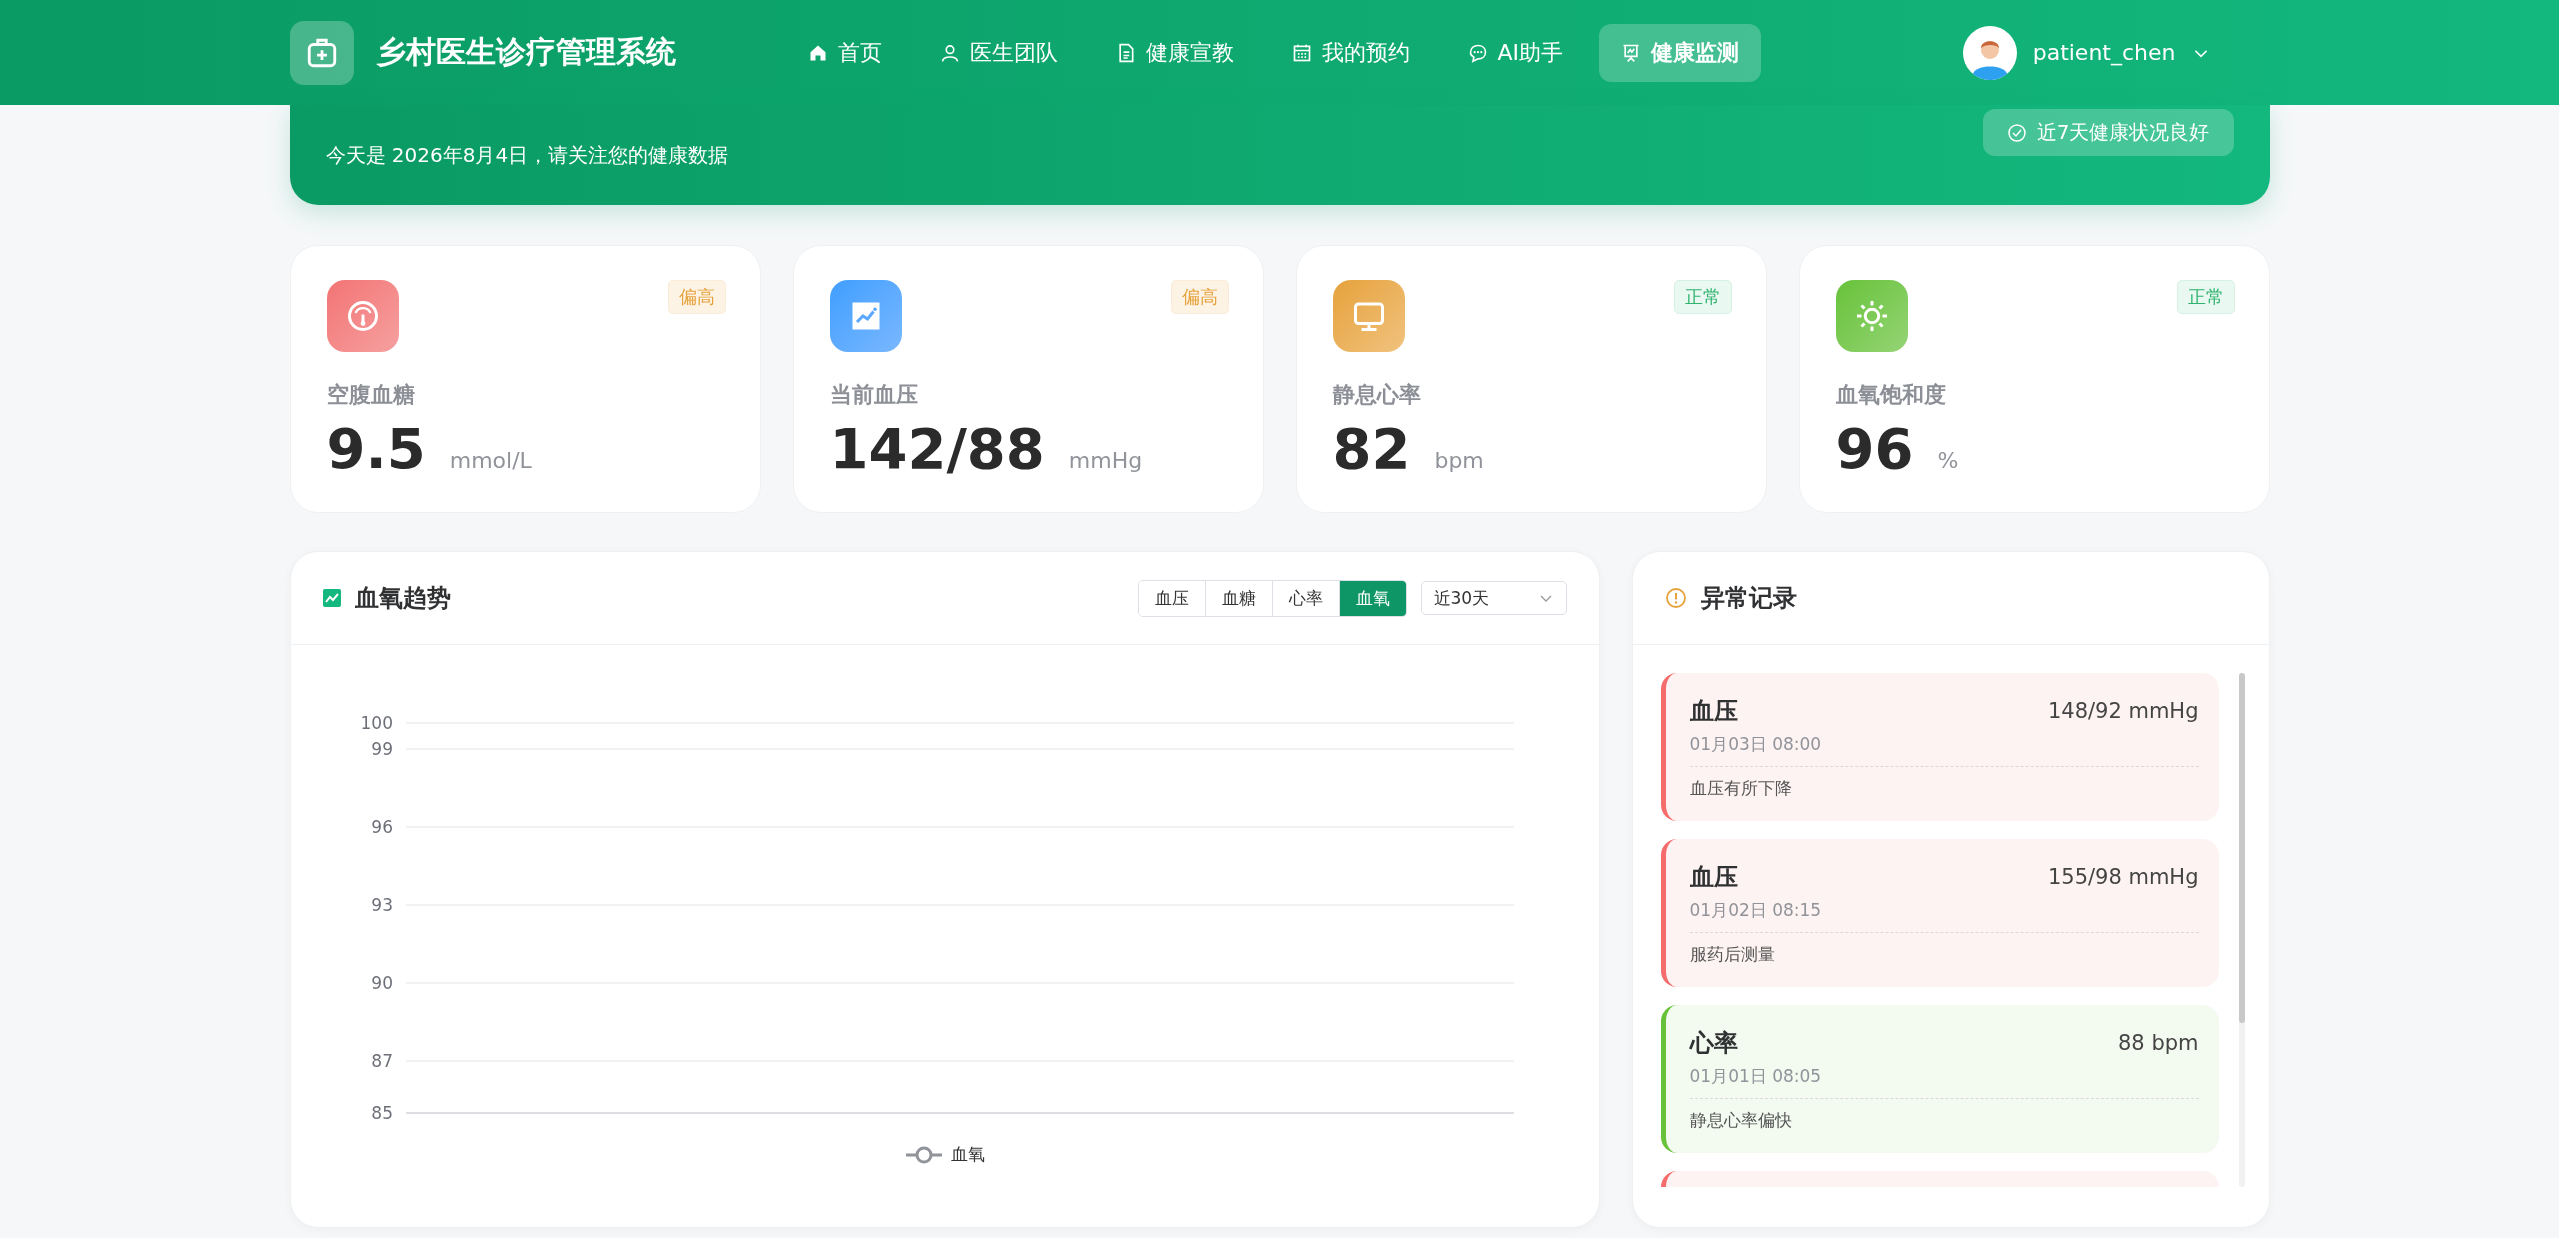  I want to click on record-value: 148/92 mmHg, so click(2123, 711).